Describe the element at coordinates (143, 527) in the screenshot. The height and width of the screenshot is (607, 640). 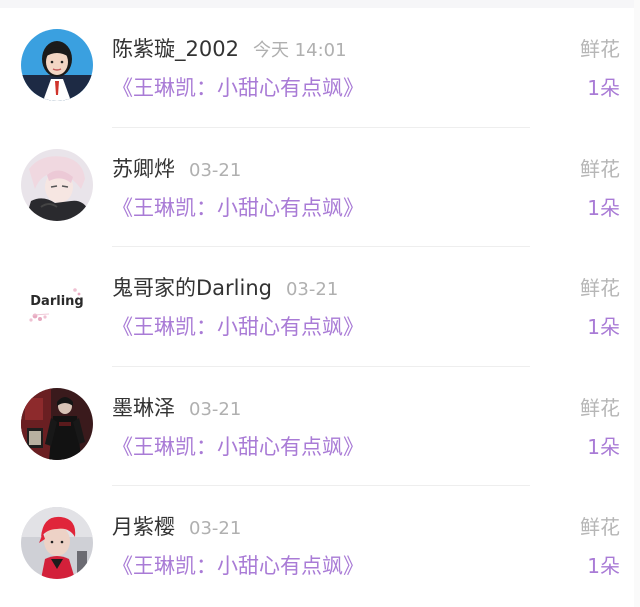
I see `sender-name-text: 月紫樱` at that location.